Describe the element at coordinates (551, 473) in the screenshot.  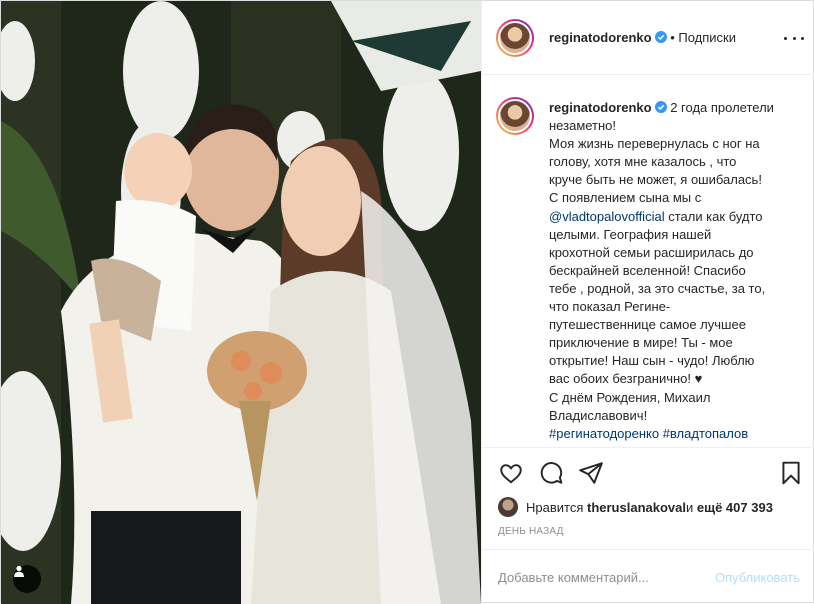
I see `comment-icon` at that location.